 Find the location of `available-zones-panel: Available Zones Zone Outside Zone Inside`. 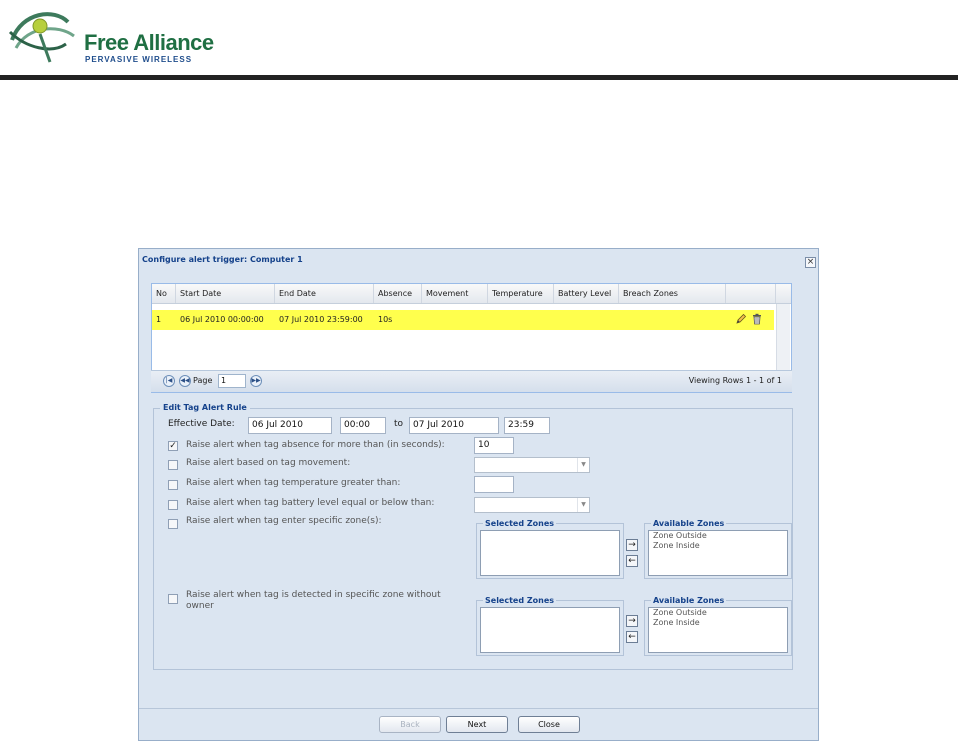

available-zones-panel: Available Zones Zone Outside Zone Inside is located at coordinates (718, 549).